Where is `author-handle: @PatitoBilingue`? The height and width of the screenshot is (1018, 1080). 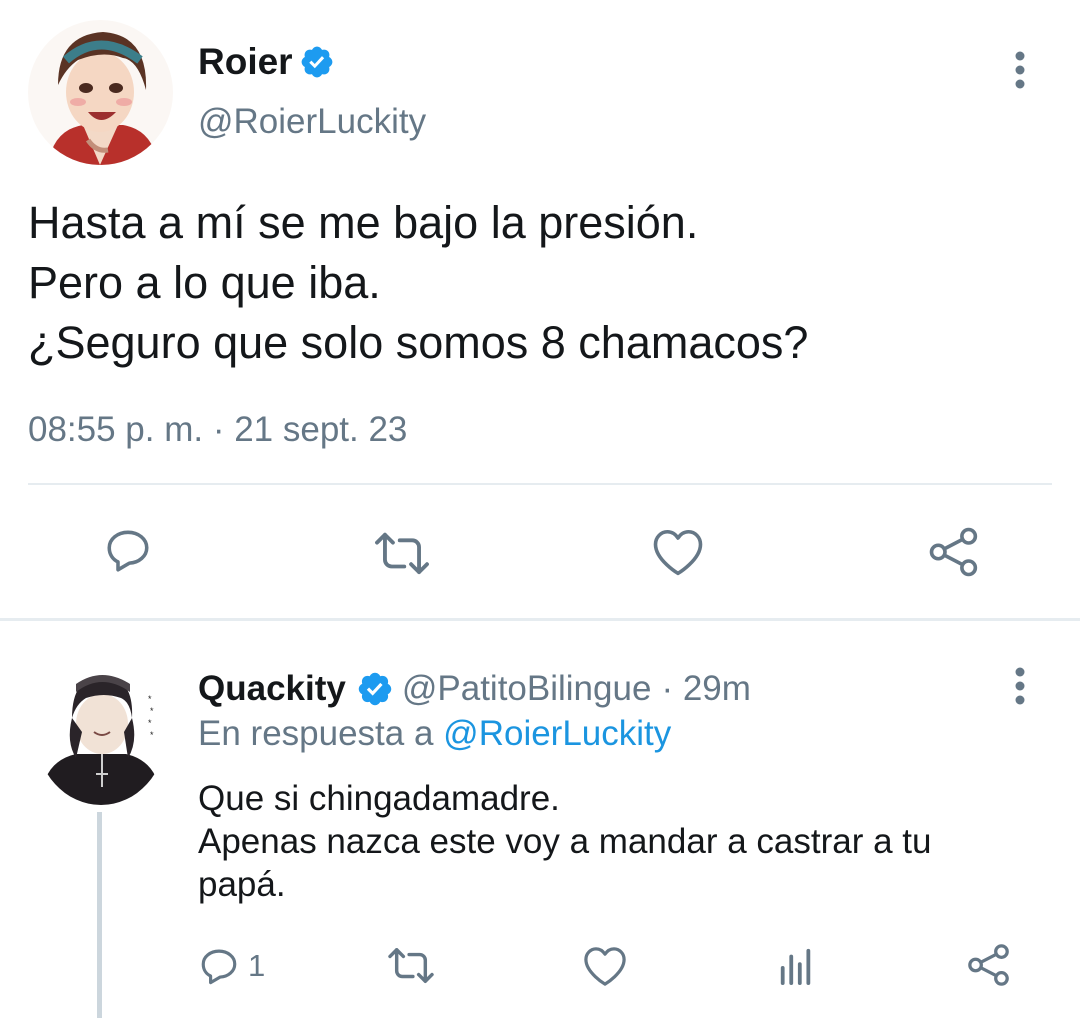 author-handle: @PatitoBilingue is located at coordinates (527, 689).